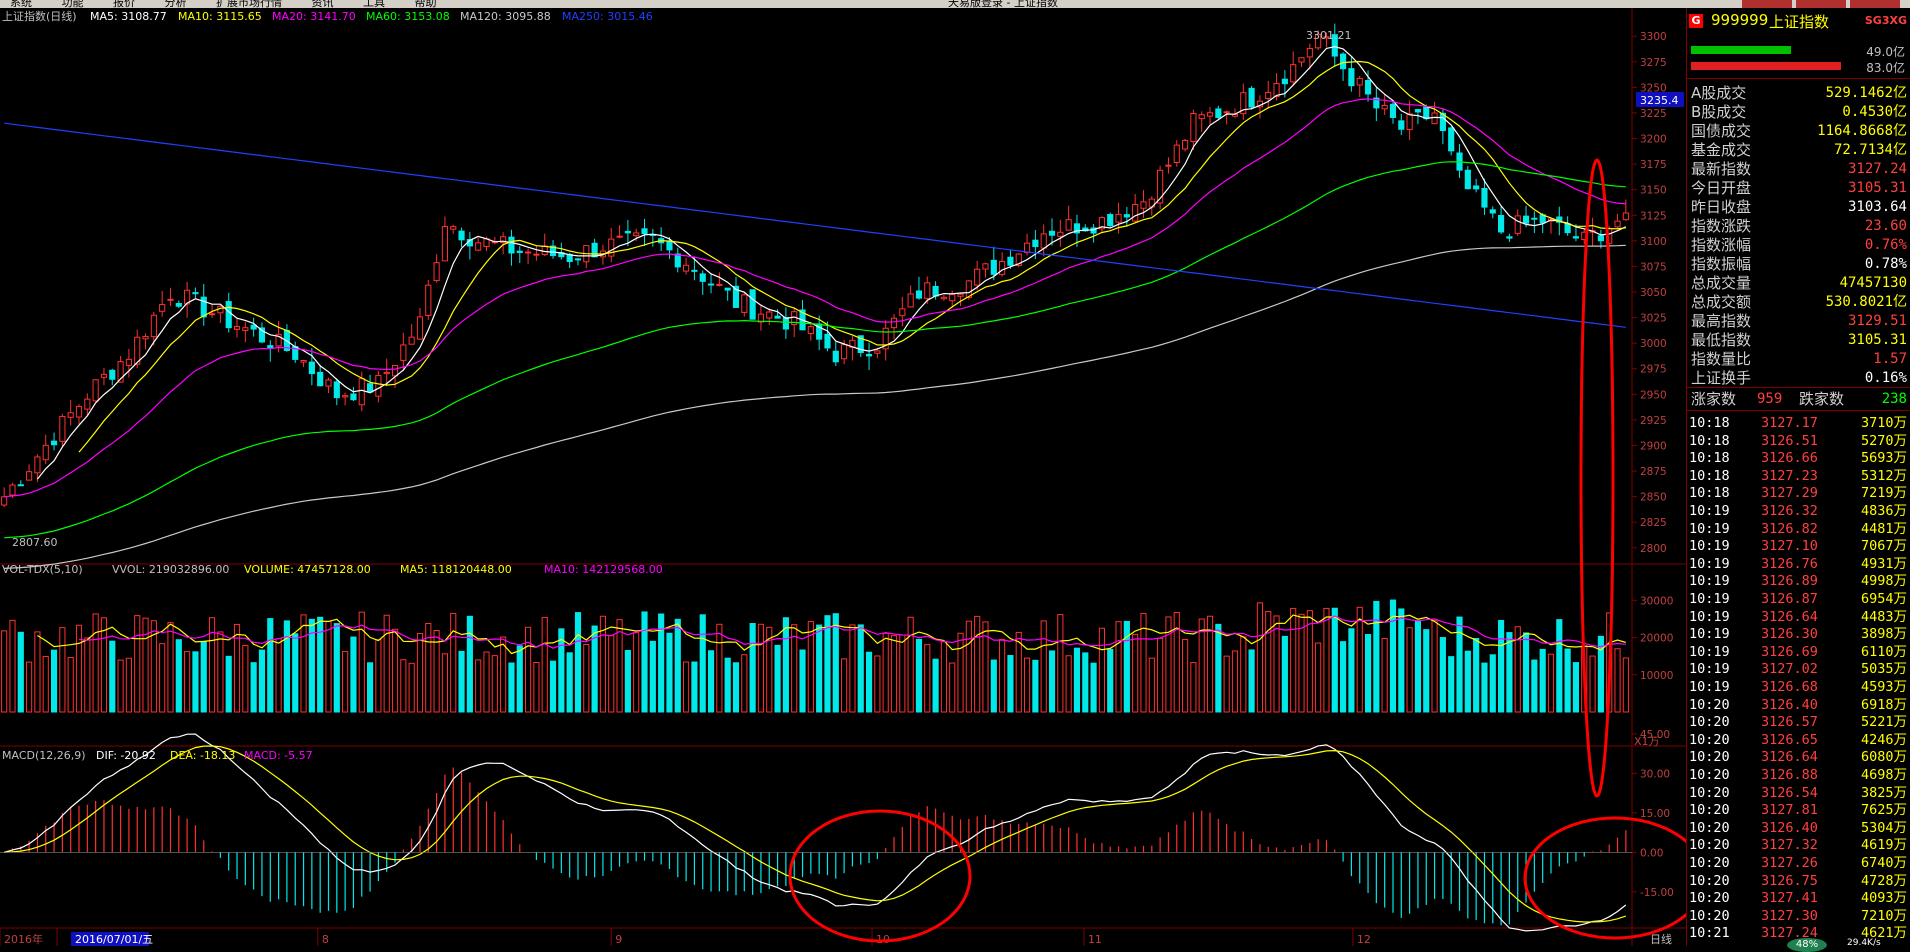 The image size is (1910, 952). What do you see at coordinates (1883, 475) in the screenshot?
I see `tick-volume: 5312万` at bounding box center [1883, 475].